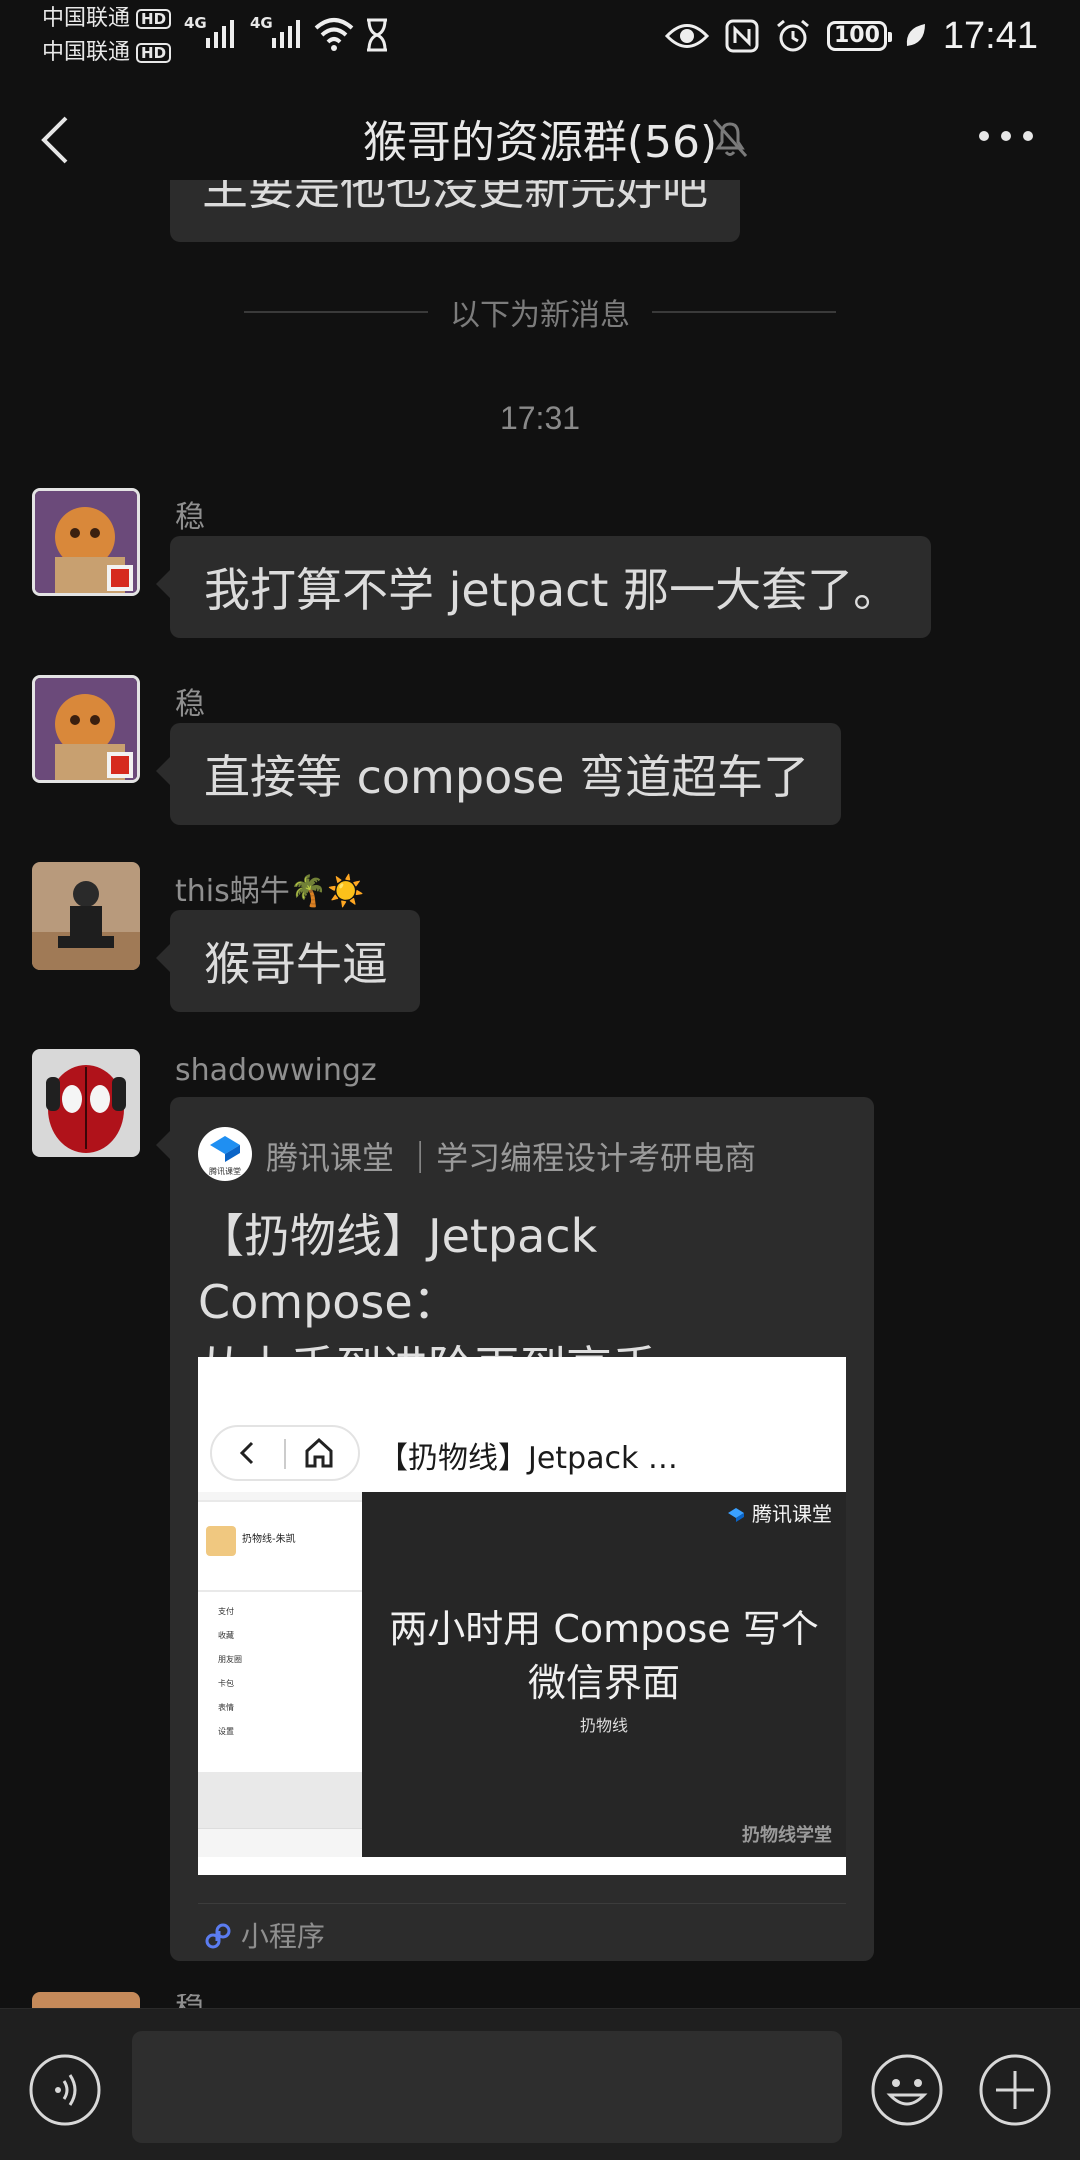 Image resolution: width=1080 pixels, height=2160 pixels. I want to click on network-type-2: 4G, so click(261, 23).